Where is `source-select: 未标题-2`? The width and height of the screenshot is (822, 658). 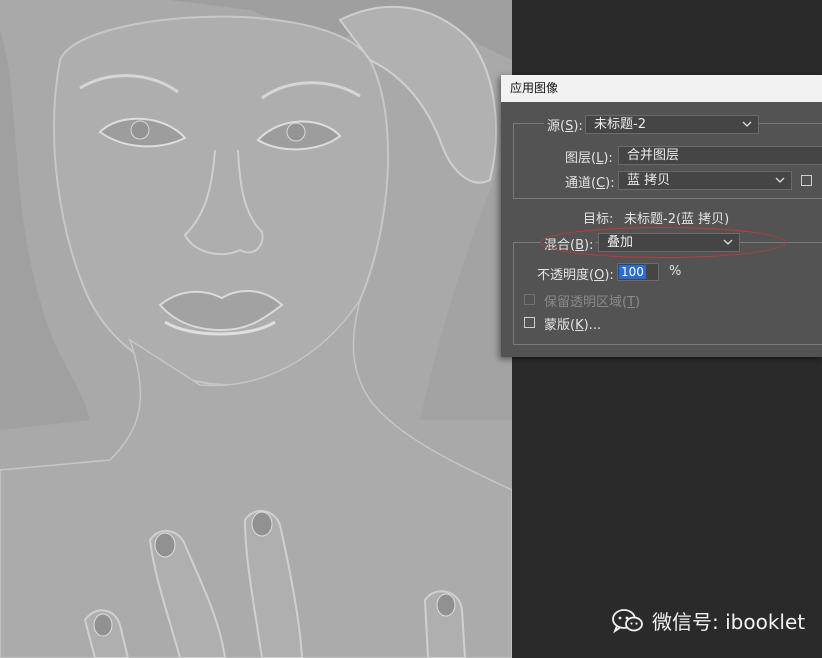
source-select: 未标题-2 is located at coordinates (672, 124).